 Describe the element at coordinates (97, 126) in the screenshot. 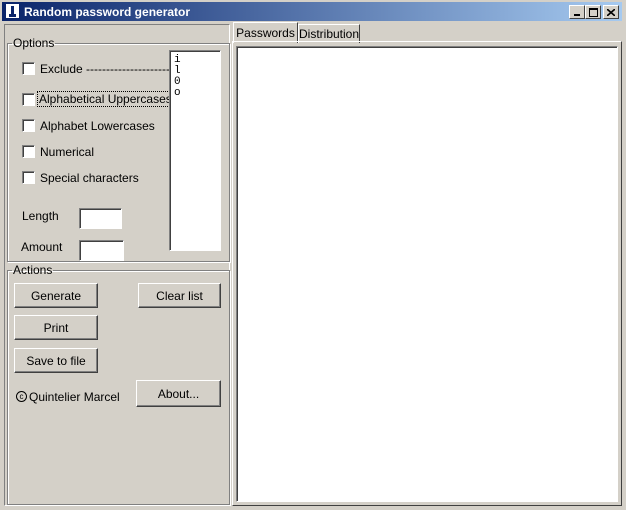

I see `lowercase-label: Alphabet Lowercases` at that location.